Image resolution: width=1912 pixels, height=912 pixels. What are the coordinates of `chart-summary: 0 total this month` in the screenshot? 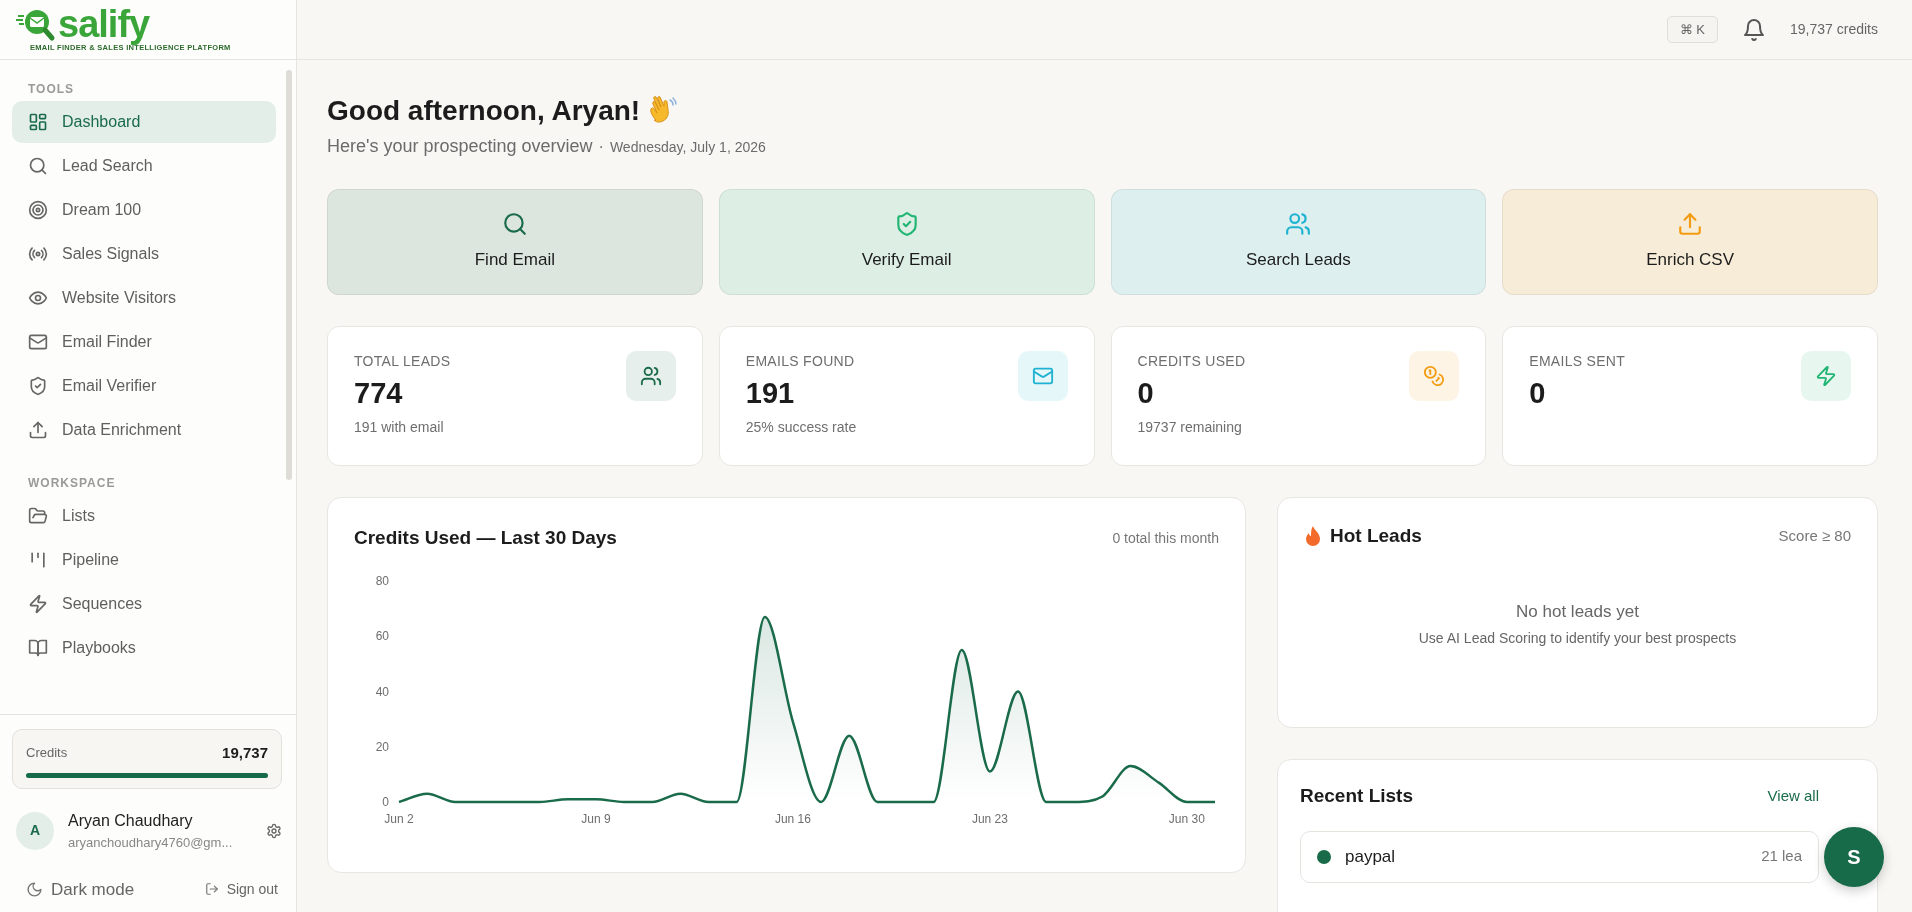 It's located at (1165, 538).